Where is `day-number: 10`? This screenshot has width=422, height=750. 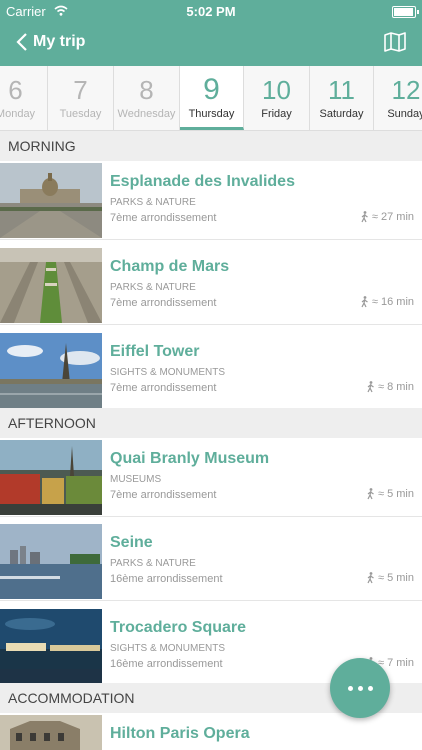 day-number: 10 is located at coordinates (276, 90).